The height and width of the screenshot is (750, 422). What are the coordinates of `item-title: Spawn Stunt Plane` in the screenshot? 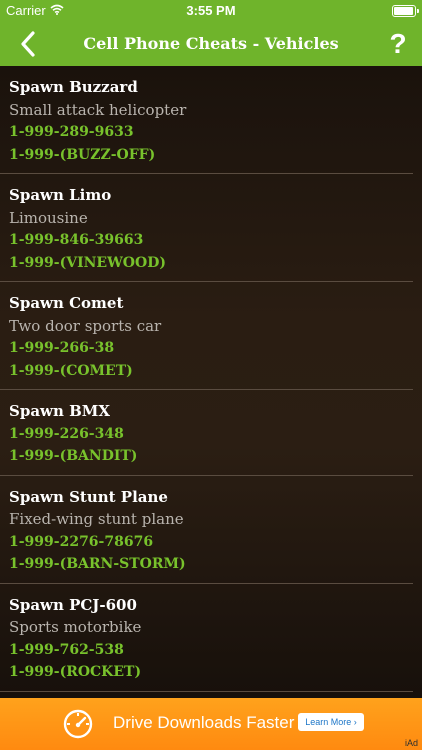 It's located at (88, 496).